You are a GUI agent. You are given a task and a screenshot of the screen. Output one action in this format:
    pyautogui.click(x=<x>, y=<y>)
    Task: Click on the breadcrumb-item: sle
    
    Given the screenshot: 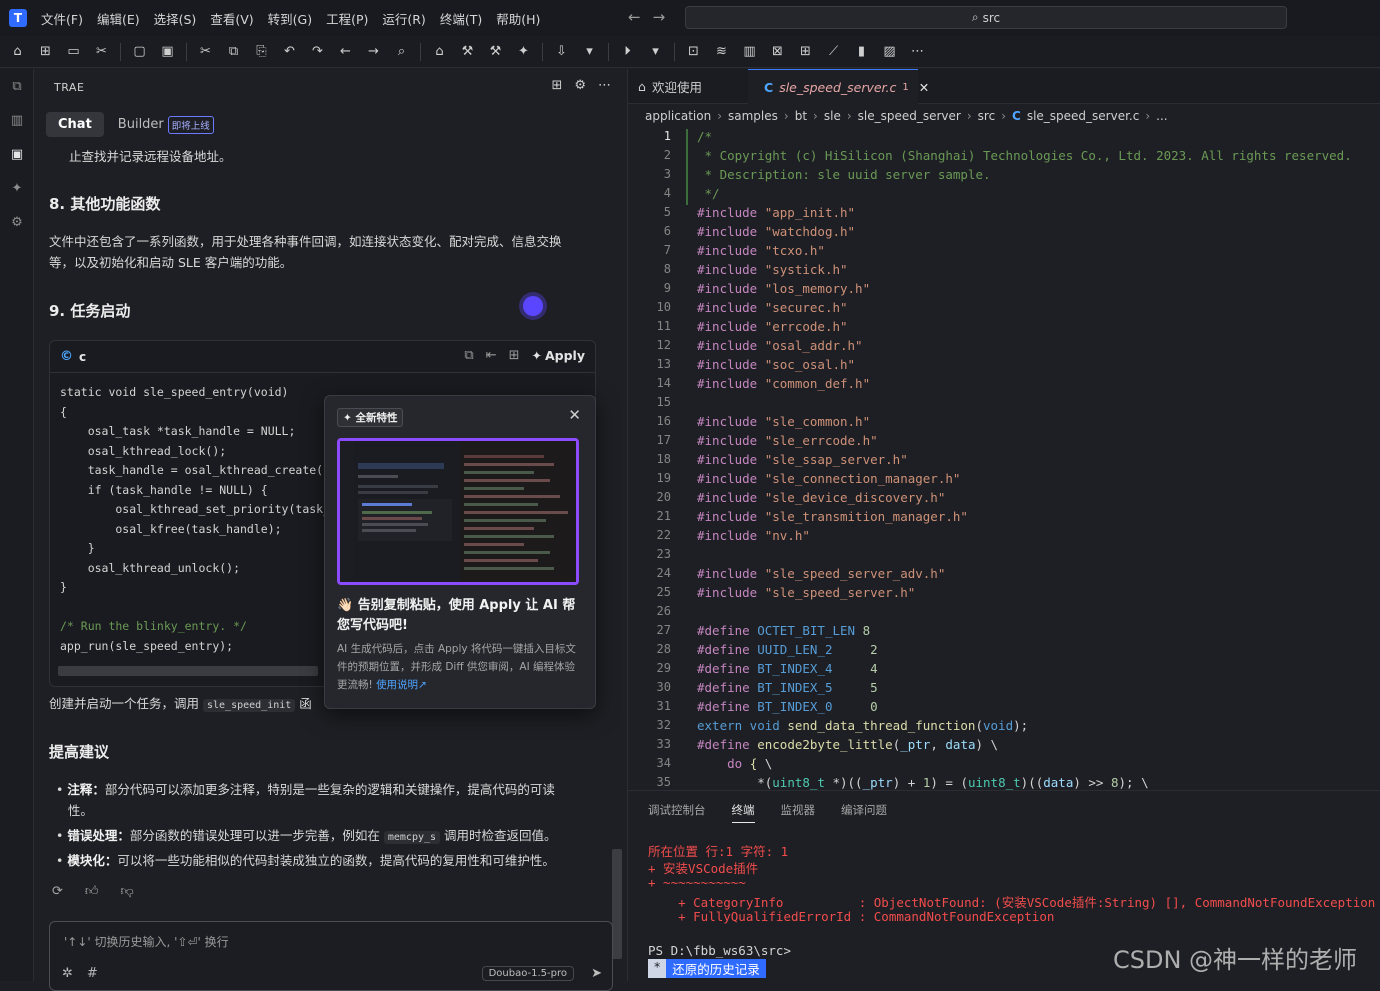 What is the action you would take?
    pyautogui.click(x=832, y=116)
    